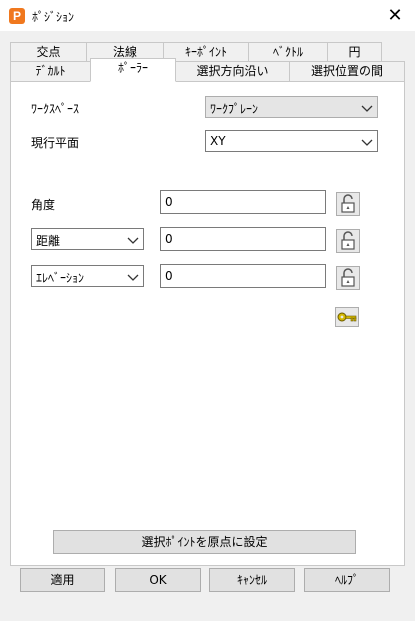 The width and height of the screenshot is (415, 621). Describe the element at coordinates (252, 580) in the screenshot. I see `cancel-button: ｷｬﾝｾﾙ` at that location.